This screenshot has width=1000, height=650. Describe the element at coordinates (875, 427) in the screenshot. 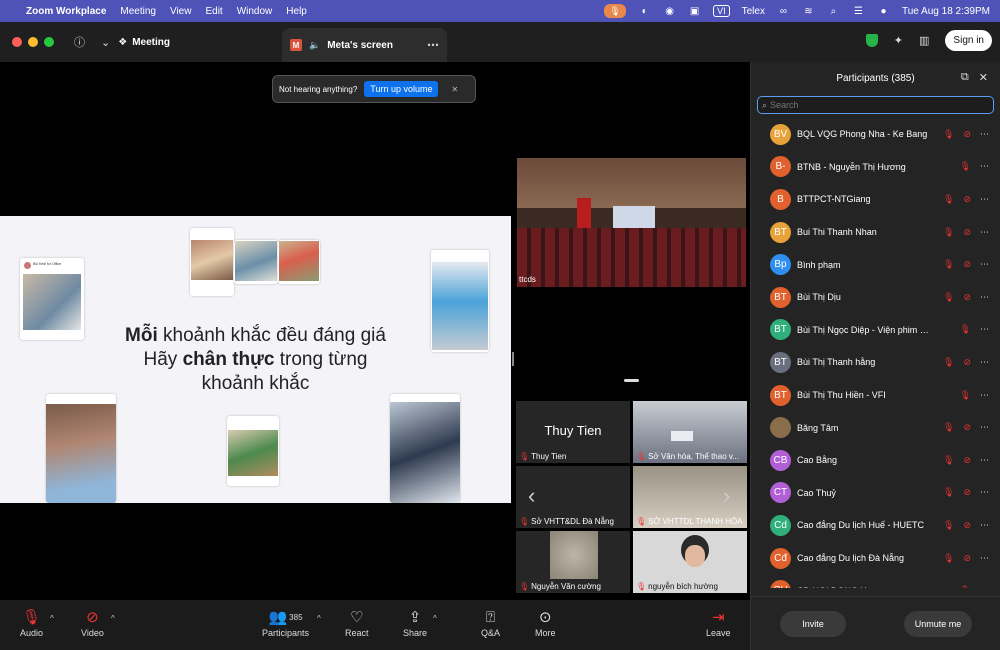

I see `participant-row: Băng Tâm 🎙 ⊘ ⋯` at that location.